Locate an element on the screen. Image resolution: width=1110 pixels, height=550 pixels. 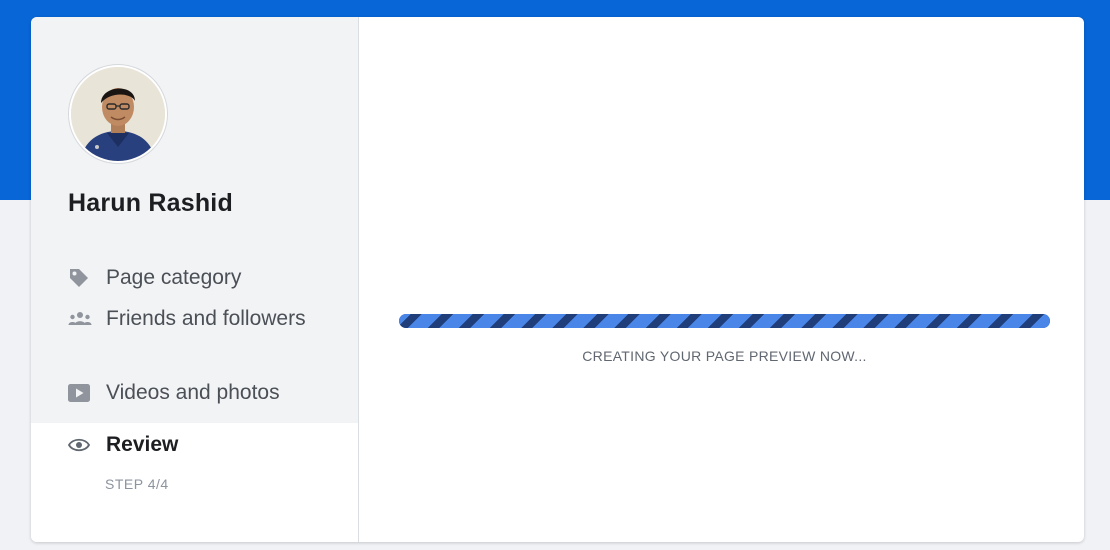
step-label: Page category is located at coordinates (174, 277).